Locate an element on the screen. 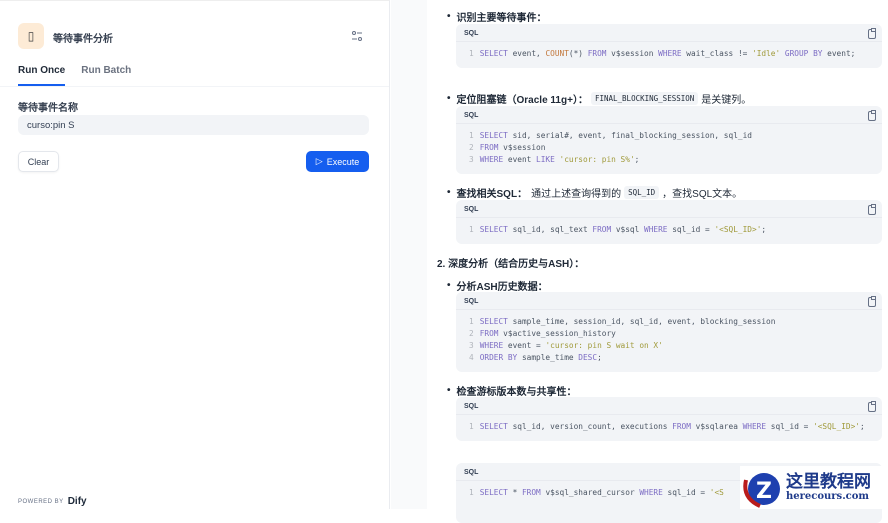 The width and height of the screenshot is (888, 523). app-emoji-icon: ▯ is located at coordinates (31, 36).